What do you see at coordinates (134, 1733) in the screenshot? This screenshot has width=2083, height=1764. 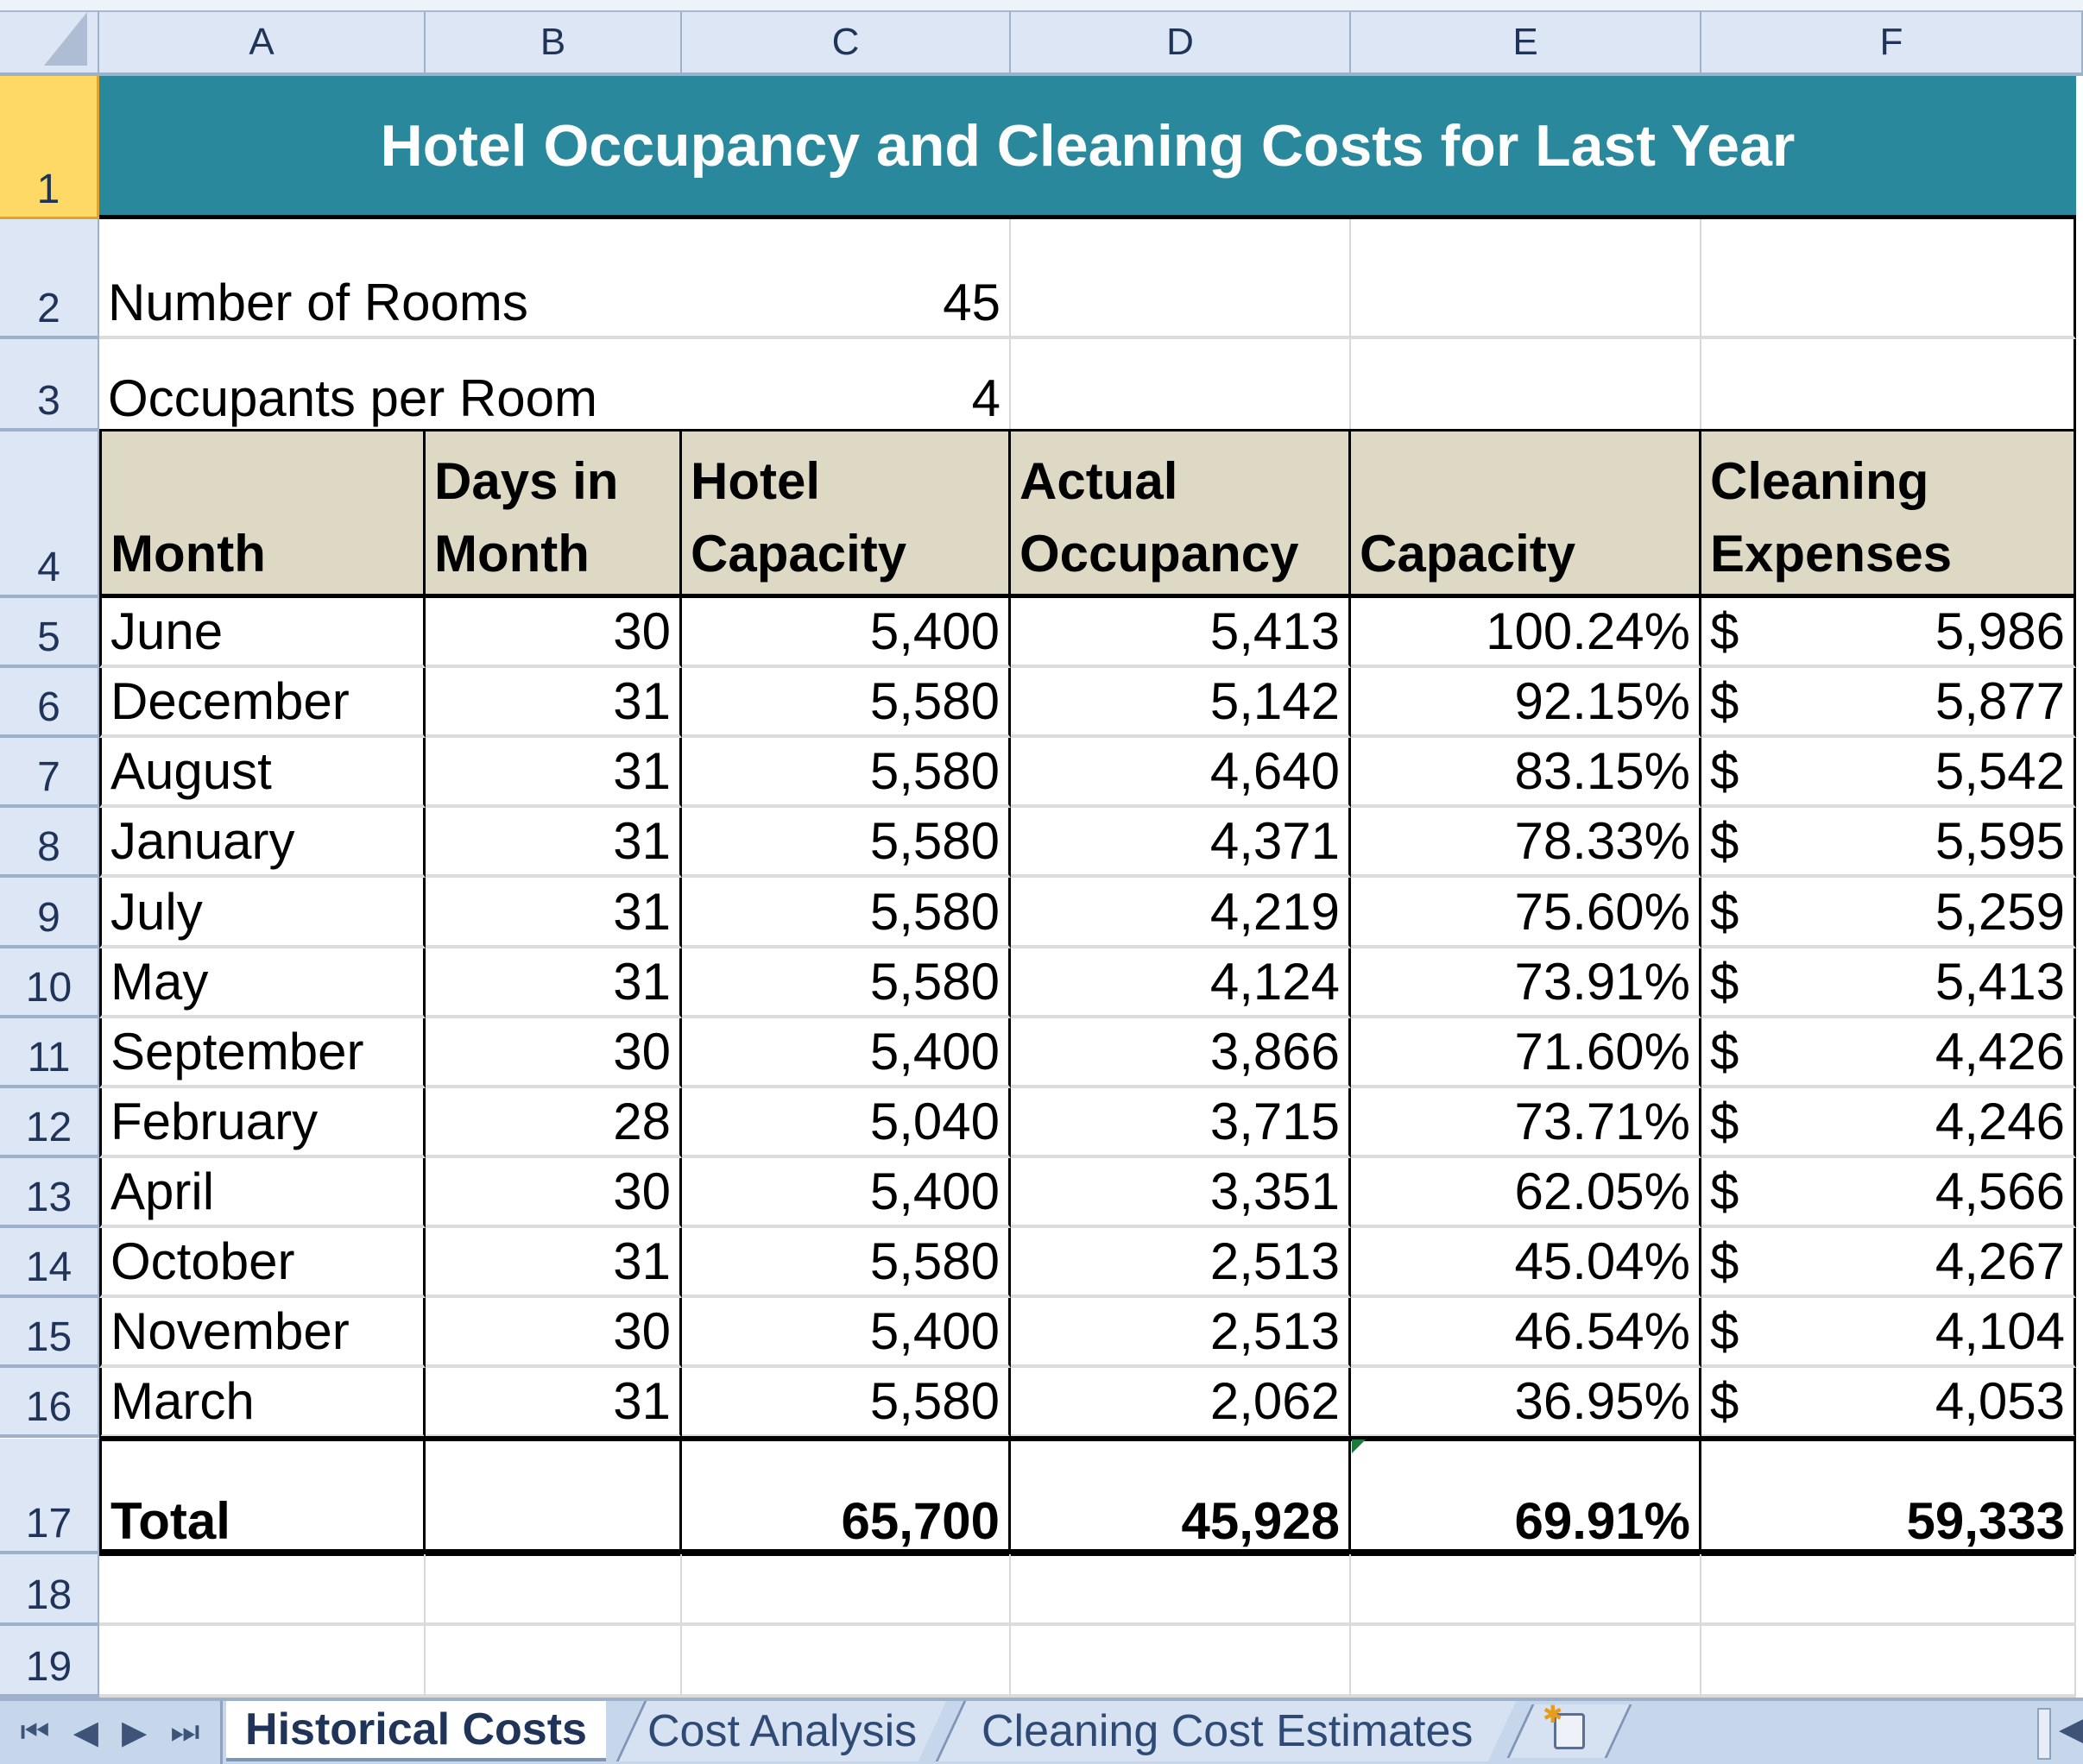 I see `next-sheet-icon: ▶` at bounding box center [134, 1733].